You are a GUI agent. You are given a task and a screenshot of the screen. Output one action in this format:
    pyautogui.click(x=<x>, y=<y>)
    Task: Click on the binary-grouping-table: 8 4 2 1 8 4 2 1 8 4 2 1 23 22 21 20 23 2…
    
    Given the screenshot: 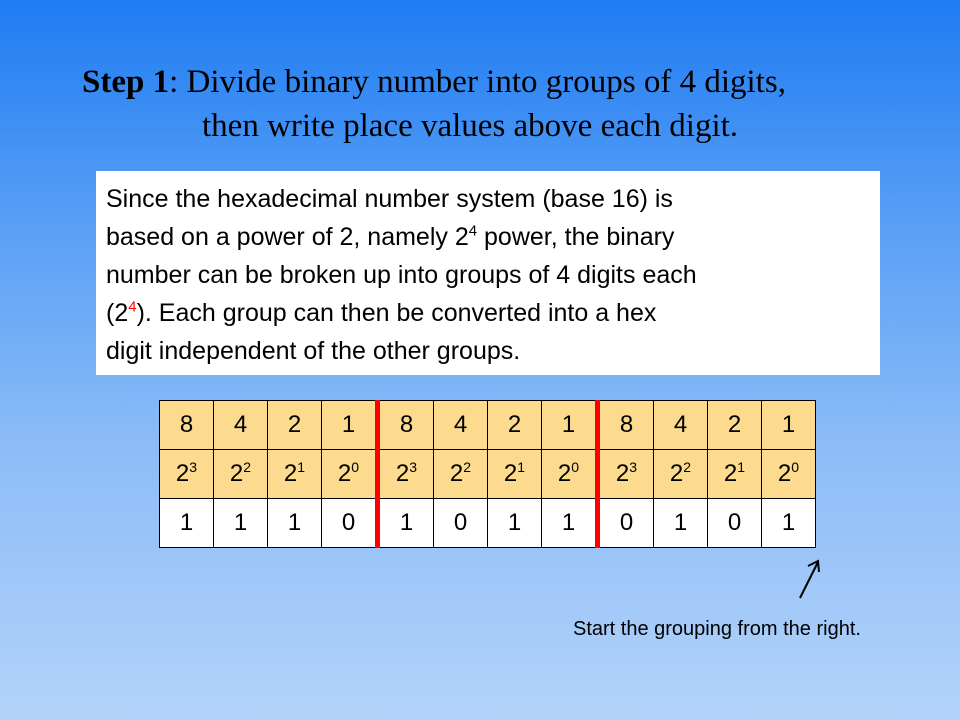 What is the action you would take?
    pyautogui.click(x=487, y=474)
    